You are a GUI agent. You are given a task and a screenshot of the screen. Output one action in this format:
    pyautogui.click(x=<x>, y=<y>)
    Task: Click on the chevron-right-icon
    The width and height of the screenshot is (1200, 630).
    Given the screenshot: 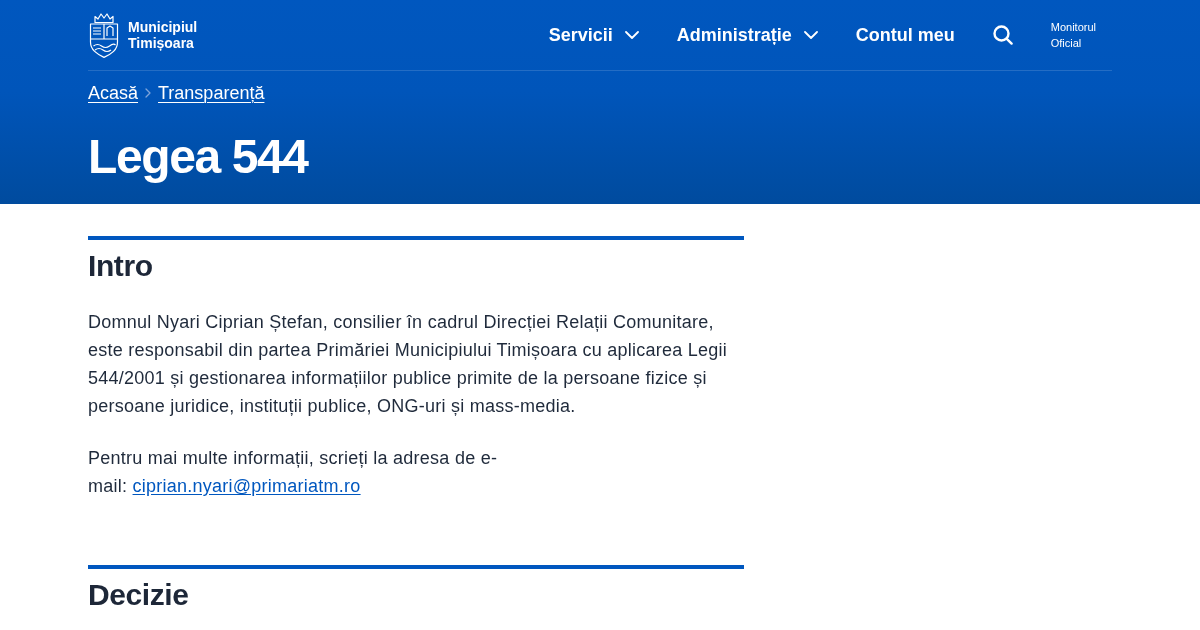 What is the action you would take?
    pyautogui.click(x=148, y=93)
    